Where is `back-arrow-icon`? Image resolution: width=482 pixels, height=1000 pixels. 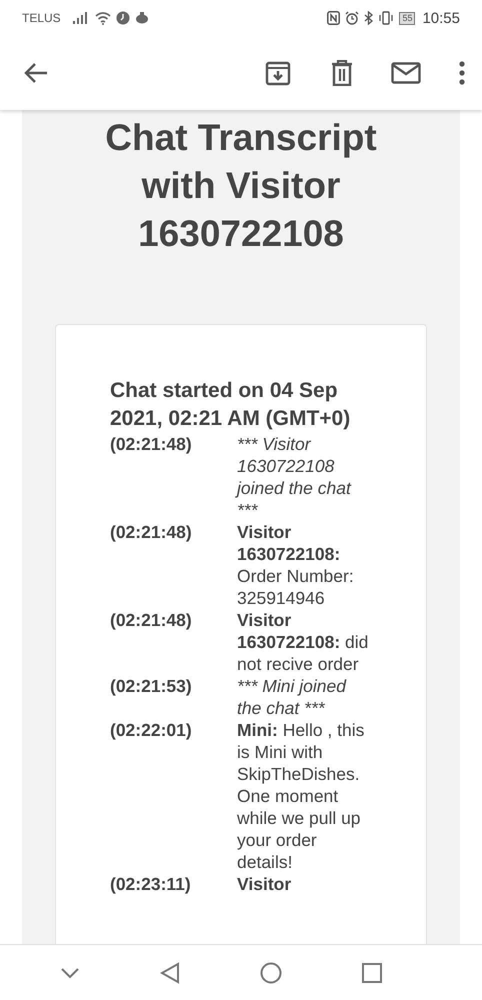 back-arrow-icon is located at coordinates (36, 73).